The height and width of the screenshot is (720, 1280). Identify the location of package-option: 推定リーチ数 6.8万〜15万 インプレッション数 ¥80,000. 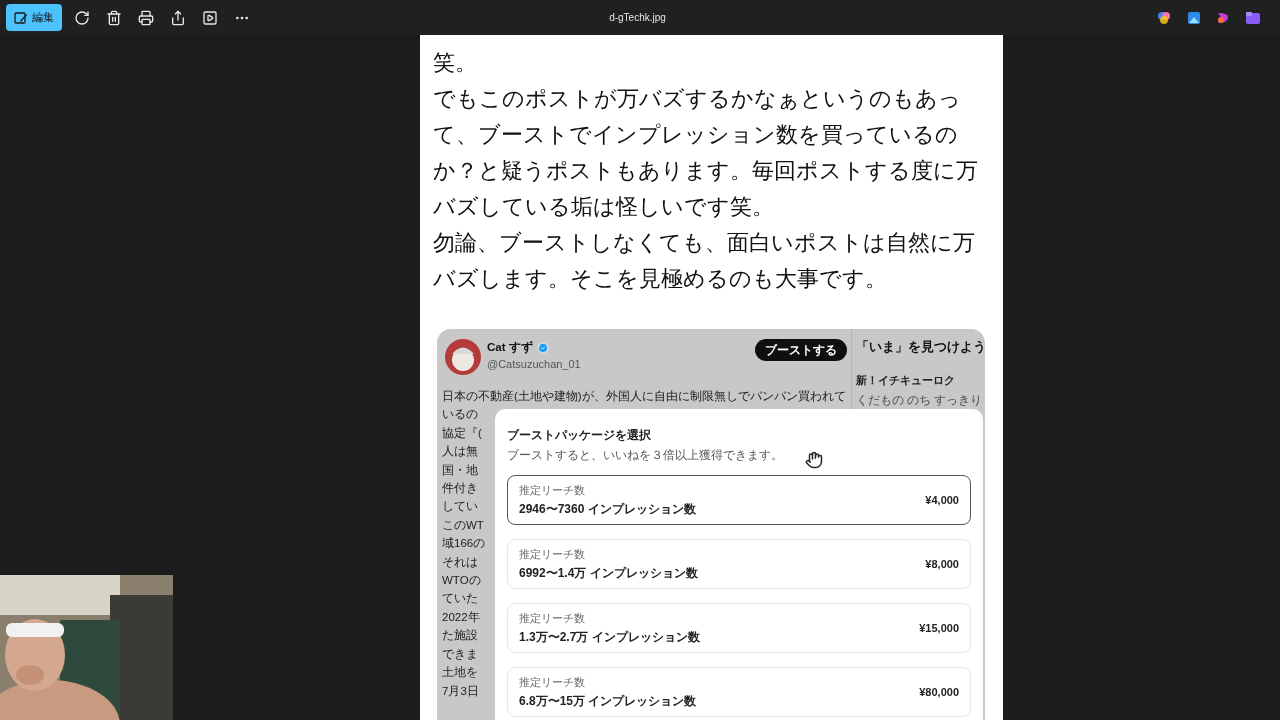
(739, 692).